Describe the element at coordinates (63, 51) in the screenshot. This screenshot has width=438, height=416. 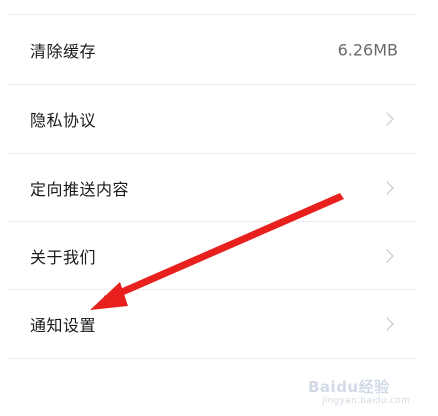
I see `settings-item-label: 清除缓存` at that location.